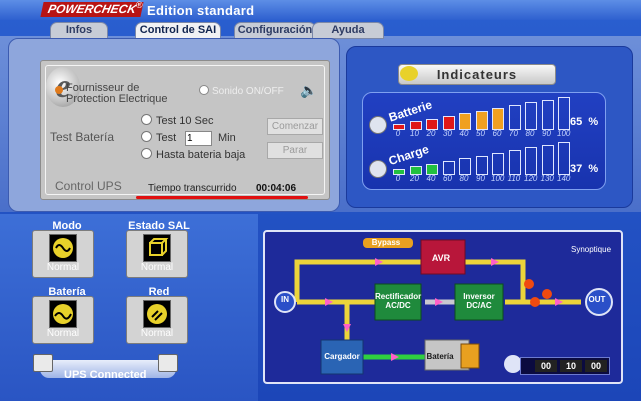 This screenshot has height=401, width=641. Describe the element at coordinates (447, 133) in the screenshot. I see `battery-tick-label: 30` at that location.